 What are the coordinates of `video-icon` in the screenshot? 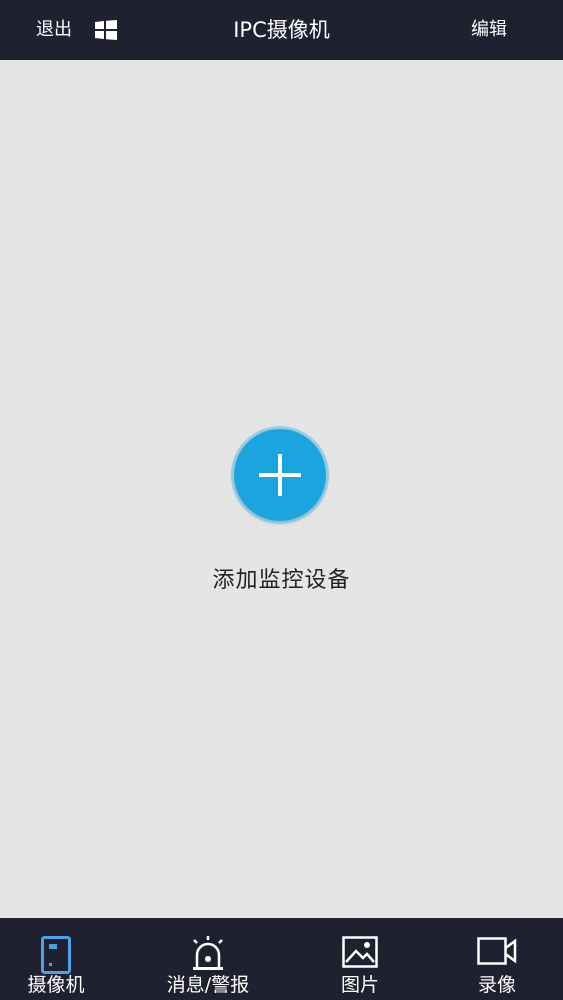 It's located at (497, 953).